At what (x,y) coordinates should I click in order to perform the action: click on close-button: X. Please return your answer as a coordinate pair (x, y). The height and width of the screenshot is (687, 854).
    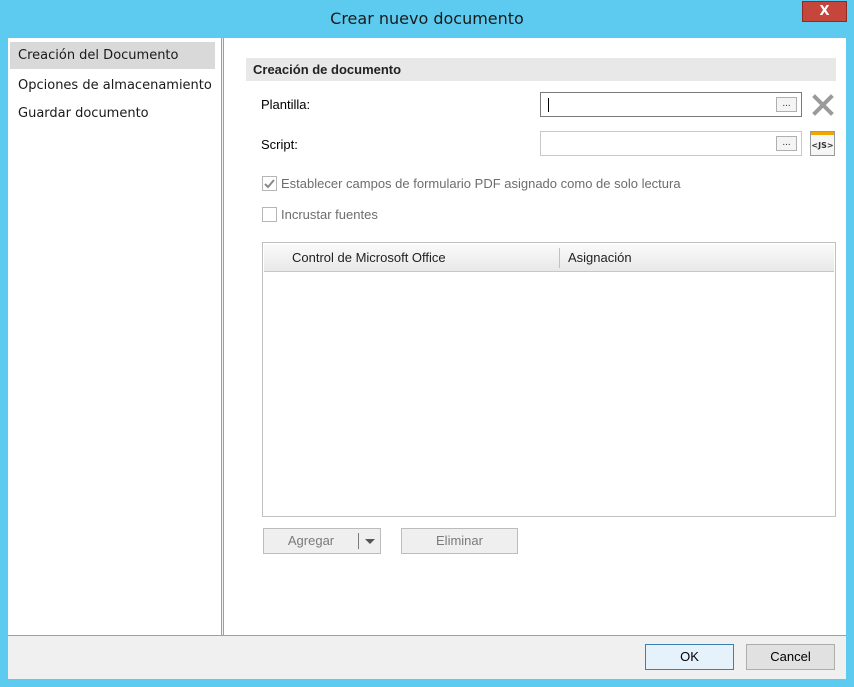
    Looking at the image, I should click on (824, 11).